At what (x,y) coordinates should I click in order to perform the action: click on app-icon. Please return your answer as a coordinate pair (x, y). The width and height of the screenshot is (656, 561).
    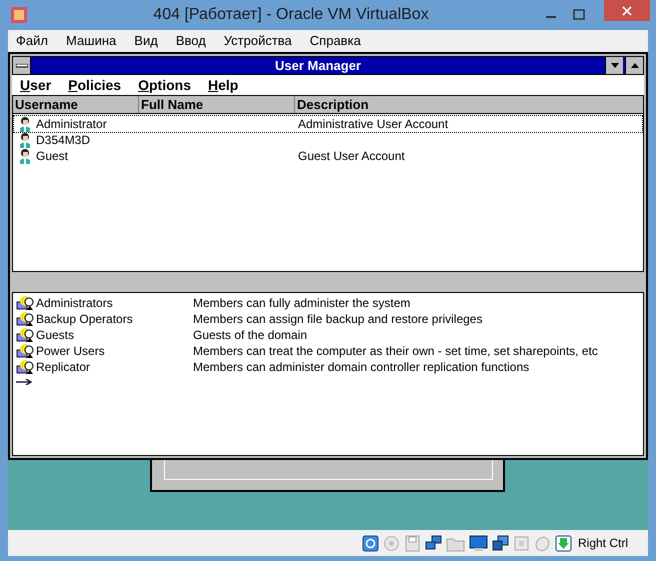
    Looking at the image, I should click on (19, 15).